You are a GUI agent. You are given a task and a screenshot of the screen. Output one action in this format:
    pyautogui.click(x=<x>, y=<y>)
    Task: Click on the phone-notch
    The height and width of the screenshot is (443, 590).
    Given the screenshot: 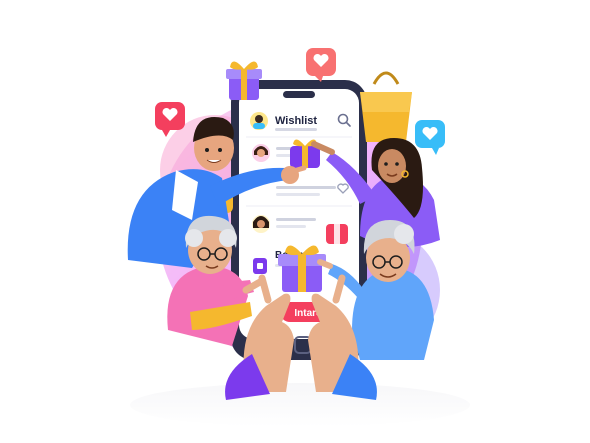 What is the action you would take?
    pyautogui.click(x=299, y=94)
    